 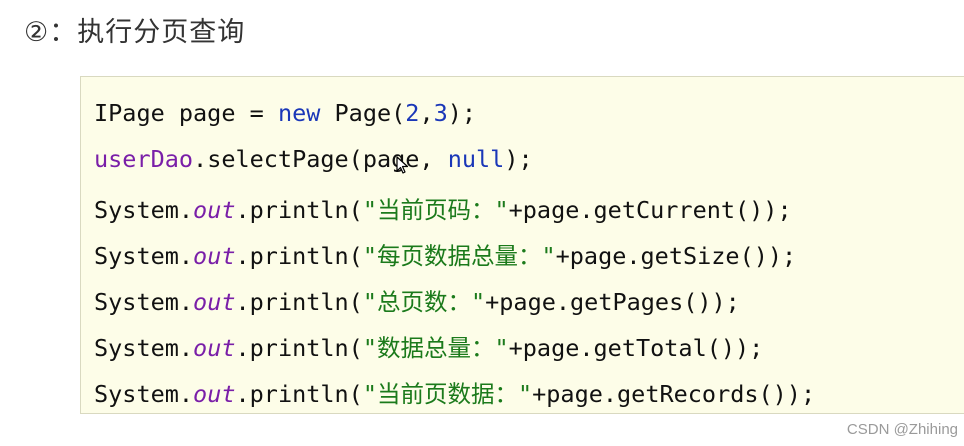 I want to click on code-line-1: IPage page = new Page(2,3);, so click(x=285, y=113).